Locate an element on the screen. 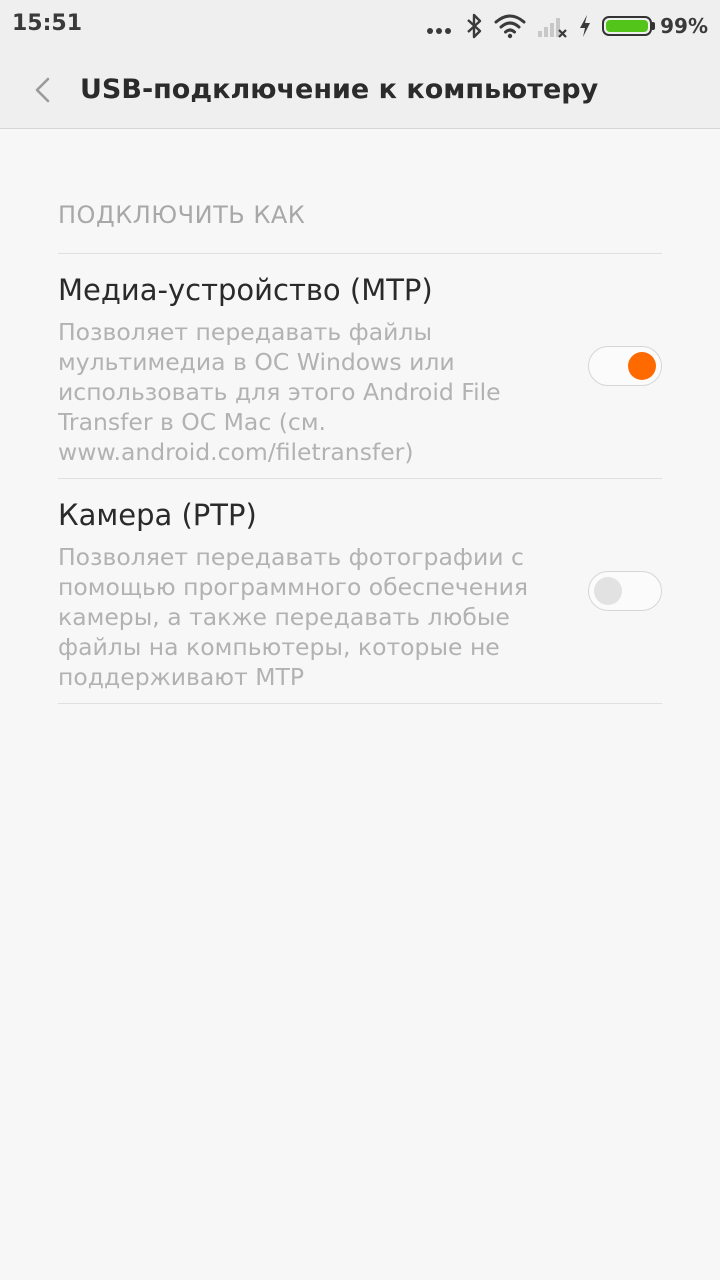  signal-no-sim-icon is located at coordinates (552, 28).